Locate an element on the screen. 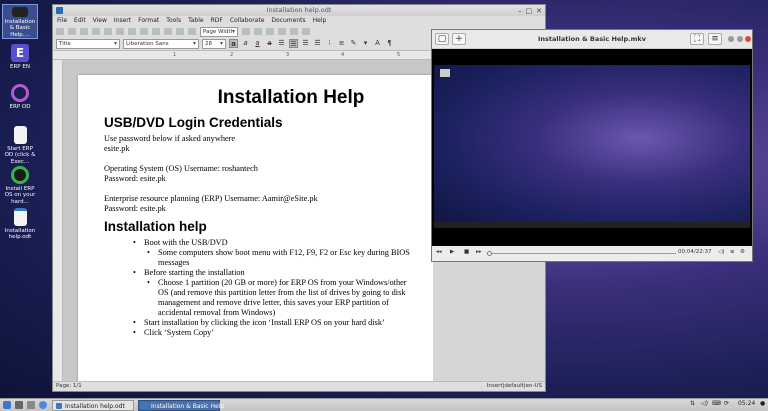 This screenshot has width=768, height=411. task-player: Installation & Basic Help is located at coordinates (181, 405).